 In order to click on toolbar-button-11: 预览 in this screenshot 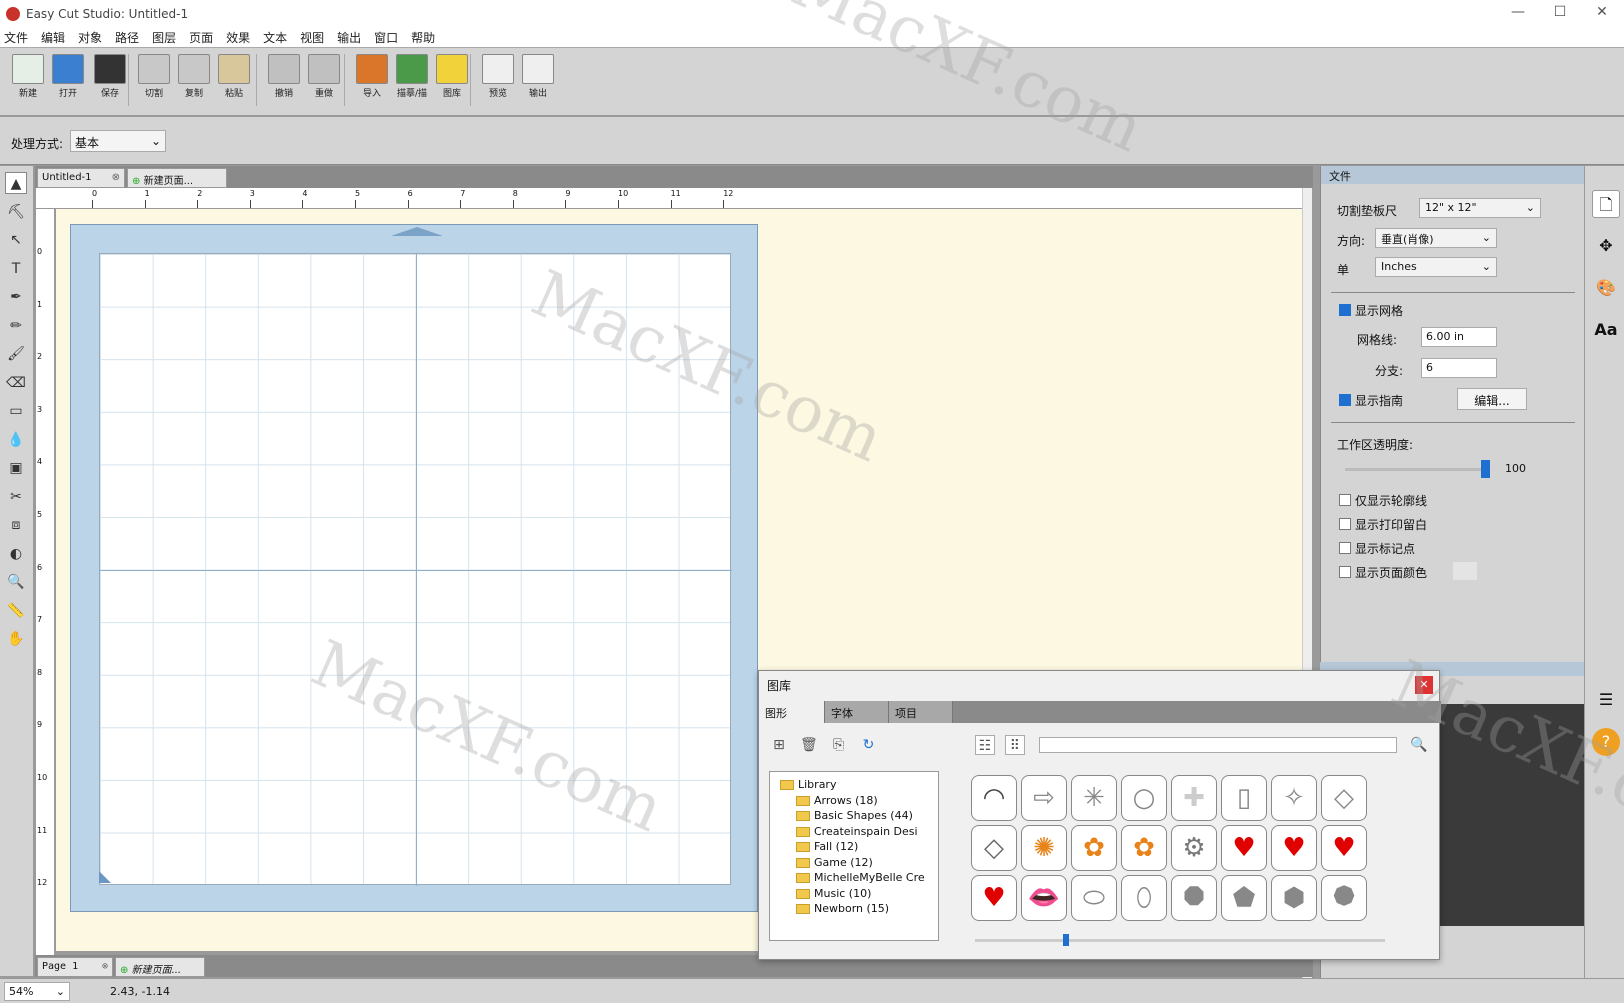, I will do `click(498, 76)`.